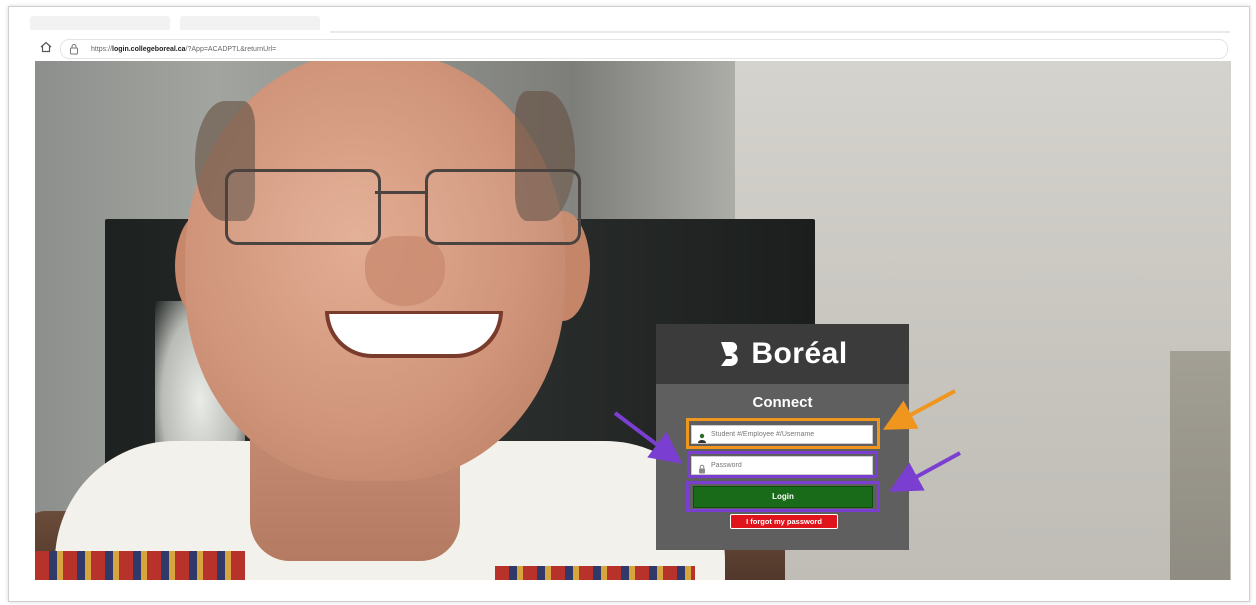 The image size is (1256, 605). Describe the element at coordinates (398, 209) in the screenshot. I see `person-glasses` at that location.